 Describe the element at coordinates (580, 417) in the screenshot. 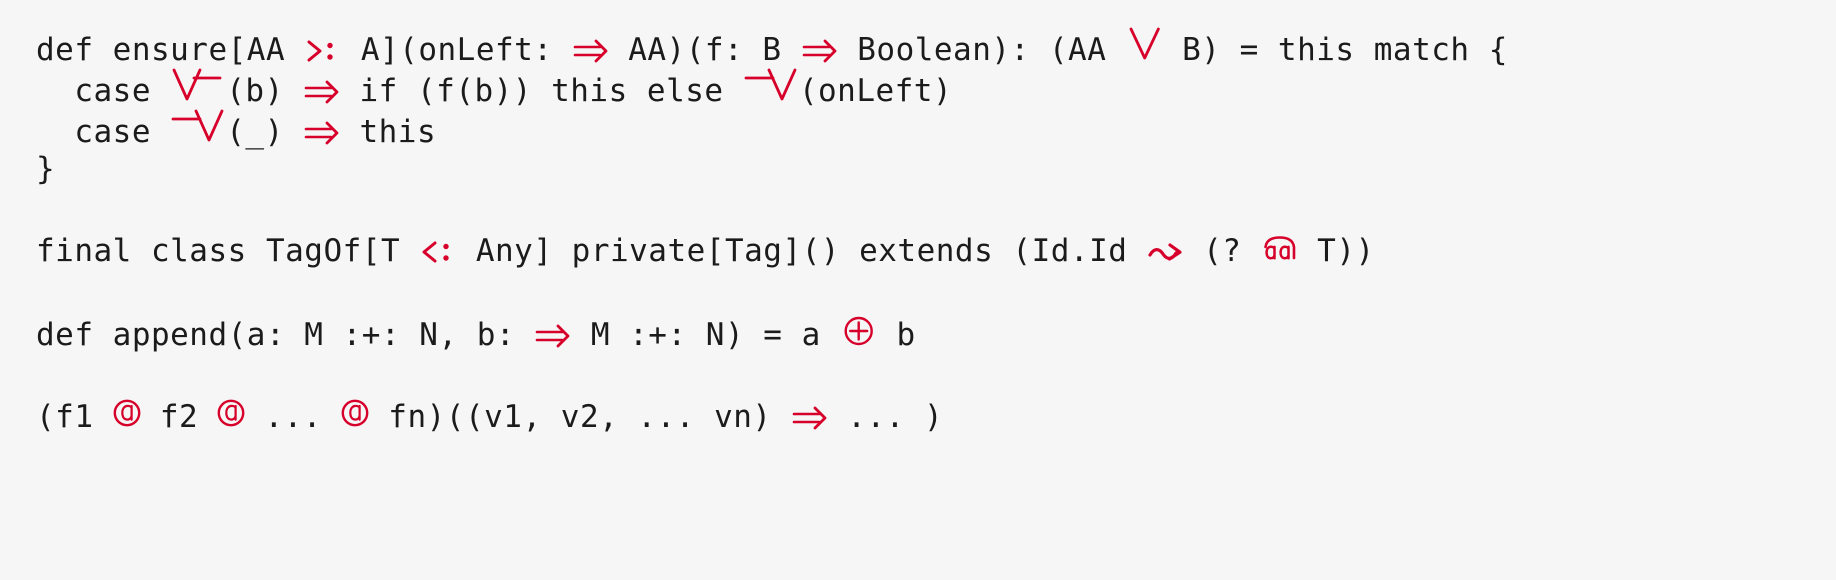

I see `code-text: fn)((v1, v2, ... vn)` at that location.